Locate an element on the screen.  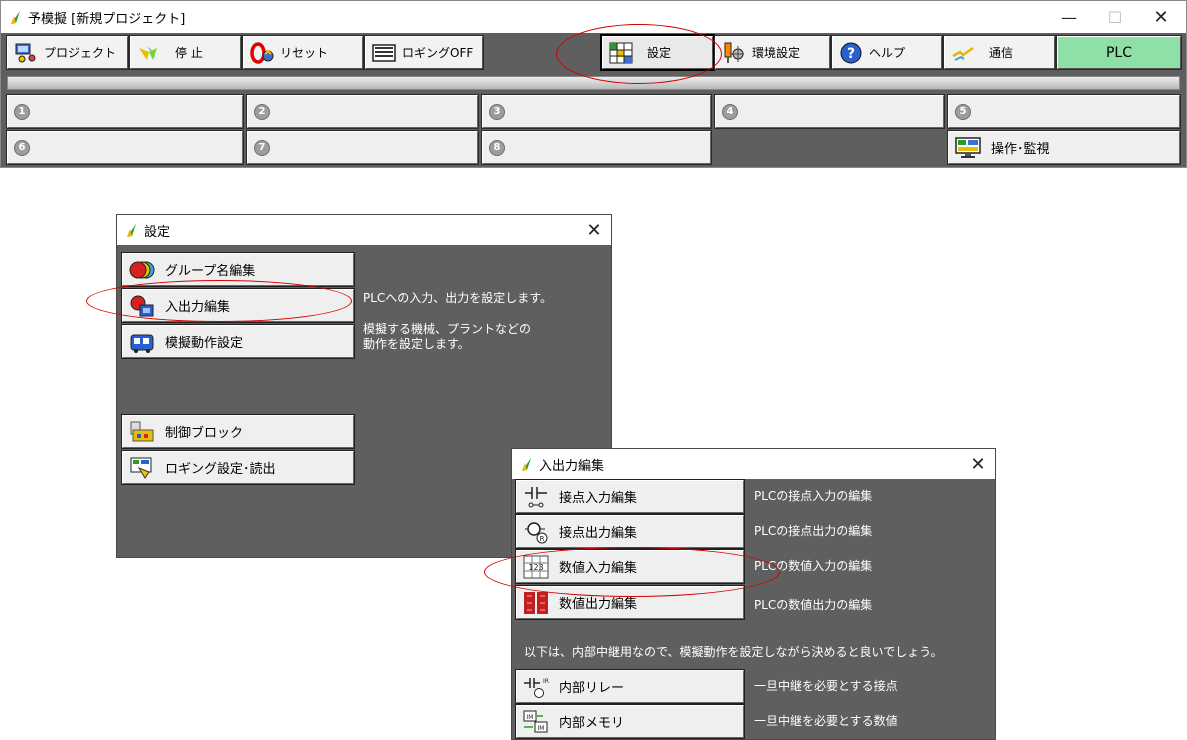
numeric-output-edit-button: 数値出力編集 is located at coordinates (630, 602).